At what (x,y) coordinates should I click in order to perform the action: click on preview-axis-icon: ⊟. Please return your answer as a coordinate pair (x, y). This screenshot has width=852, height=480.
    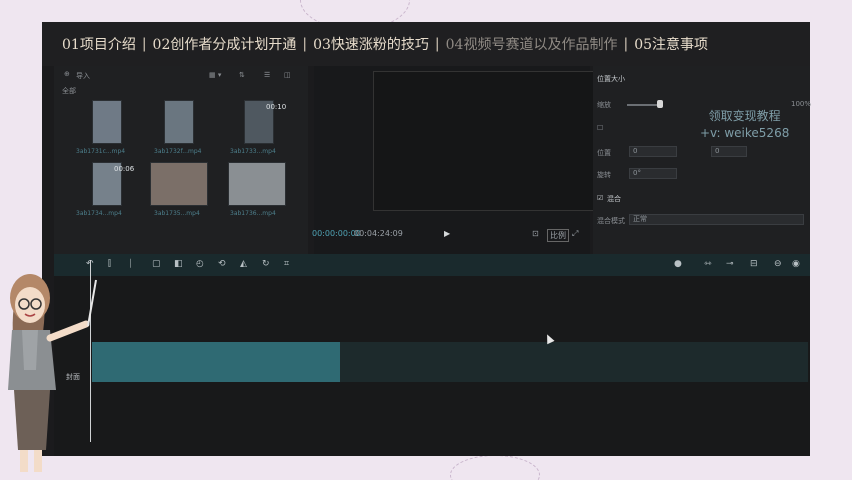
    Looking at the image, I should click on (754, 264).